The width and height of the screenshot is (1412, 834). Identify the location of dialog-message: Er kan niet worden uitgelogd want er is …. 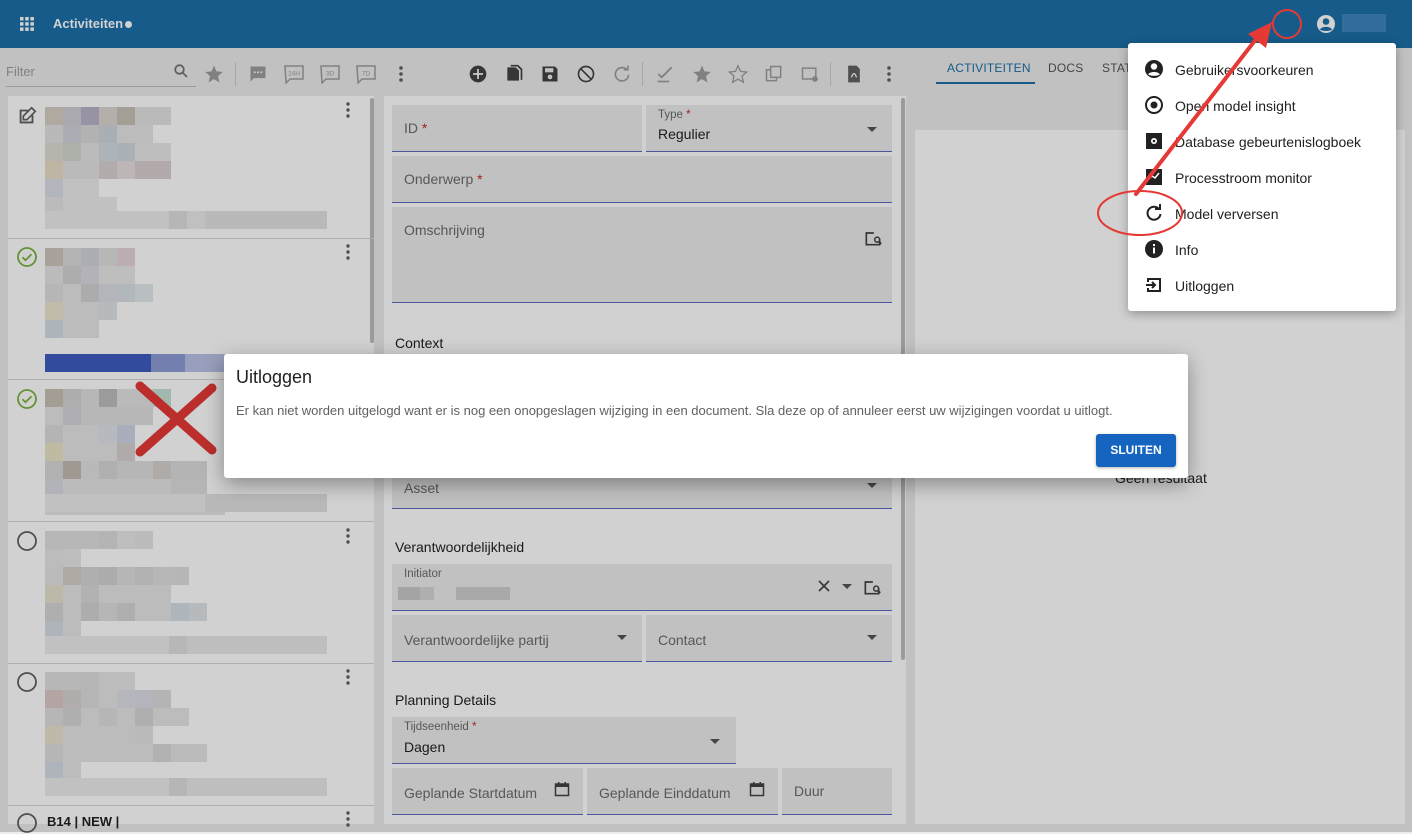
(674, 410).